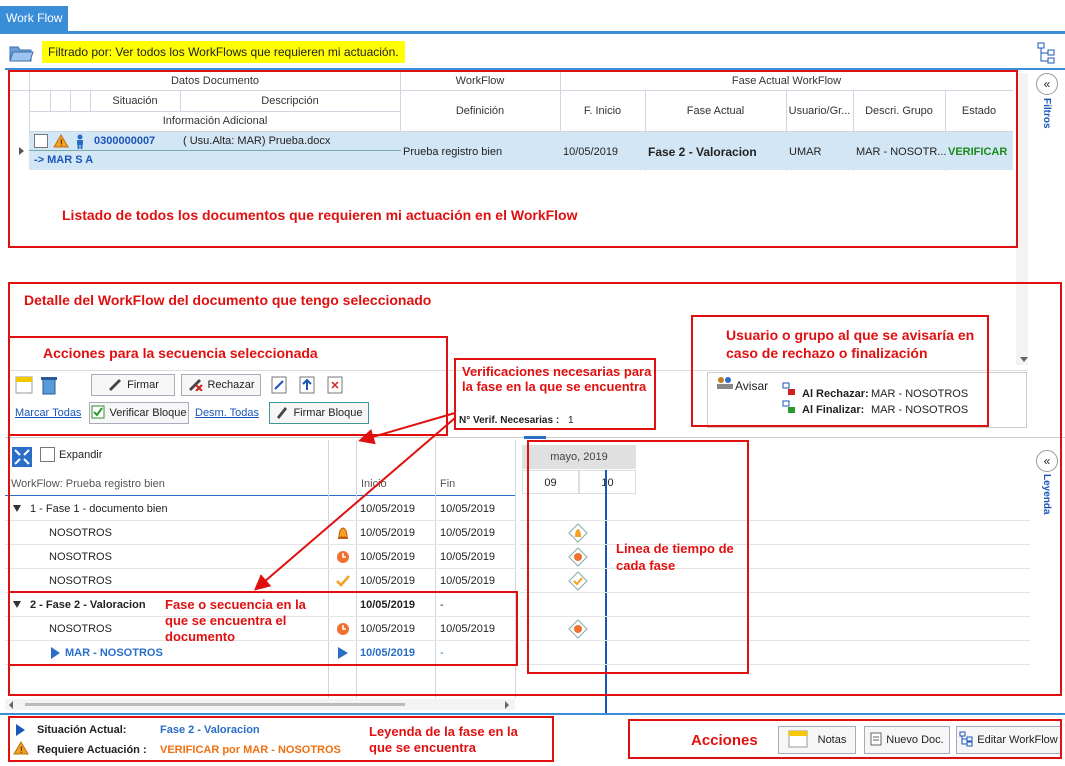 The image size is (1065, 766). I want to click on annotation-arrows, so click(354, 501).